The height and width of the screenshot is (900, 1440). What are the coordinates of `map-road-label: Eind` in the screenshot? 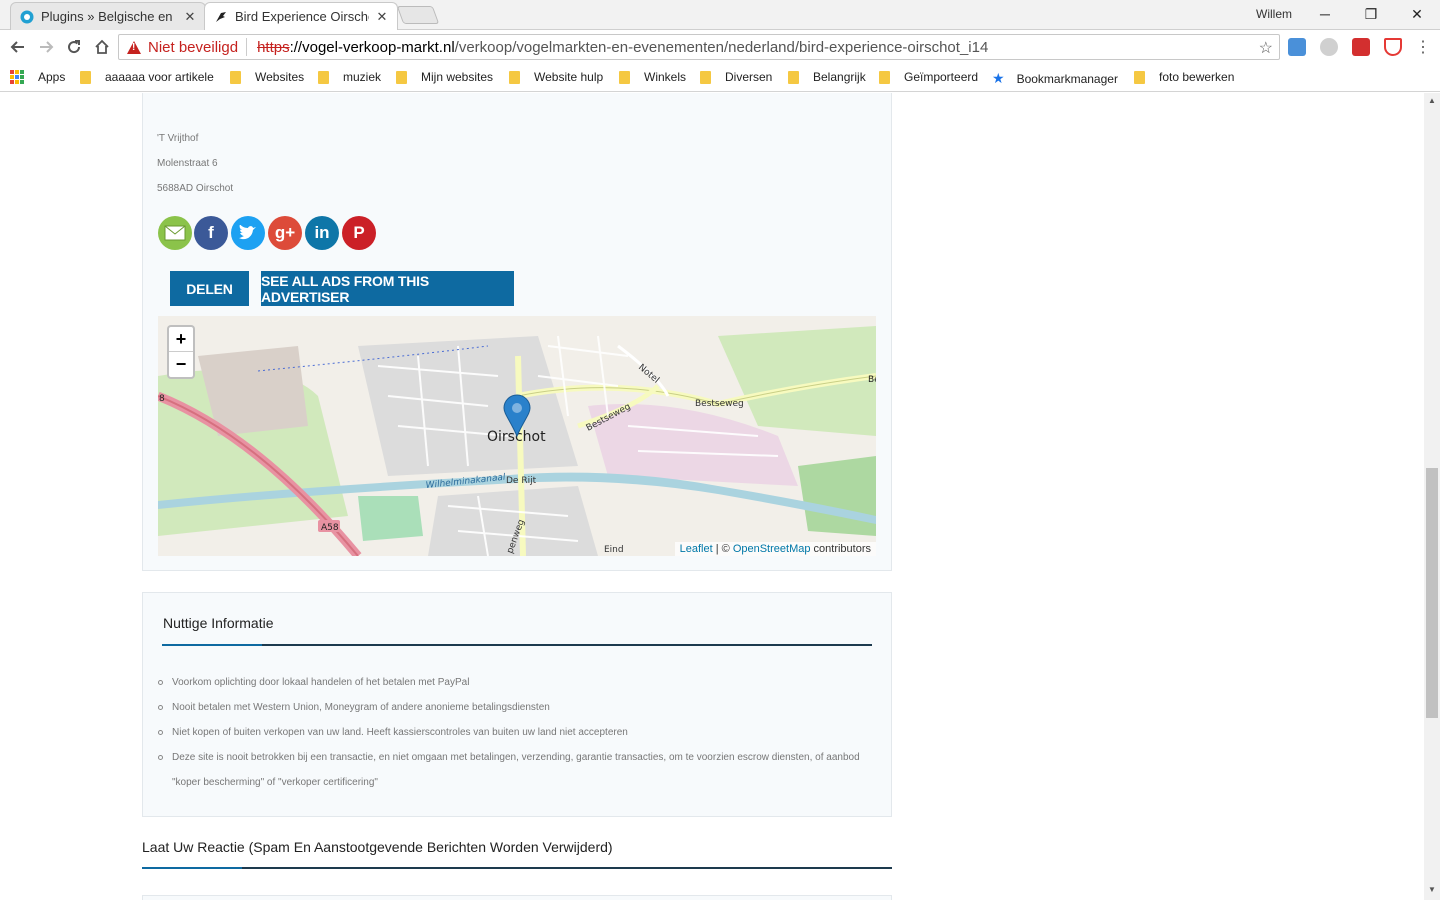 It's located at (614, 550).